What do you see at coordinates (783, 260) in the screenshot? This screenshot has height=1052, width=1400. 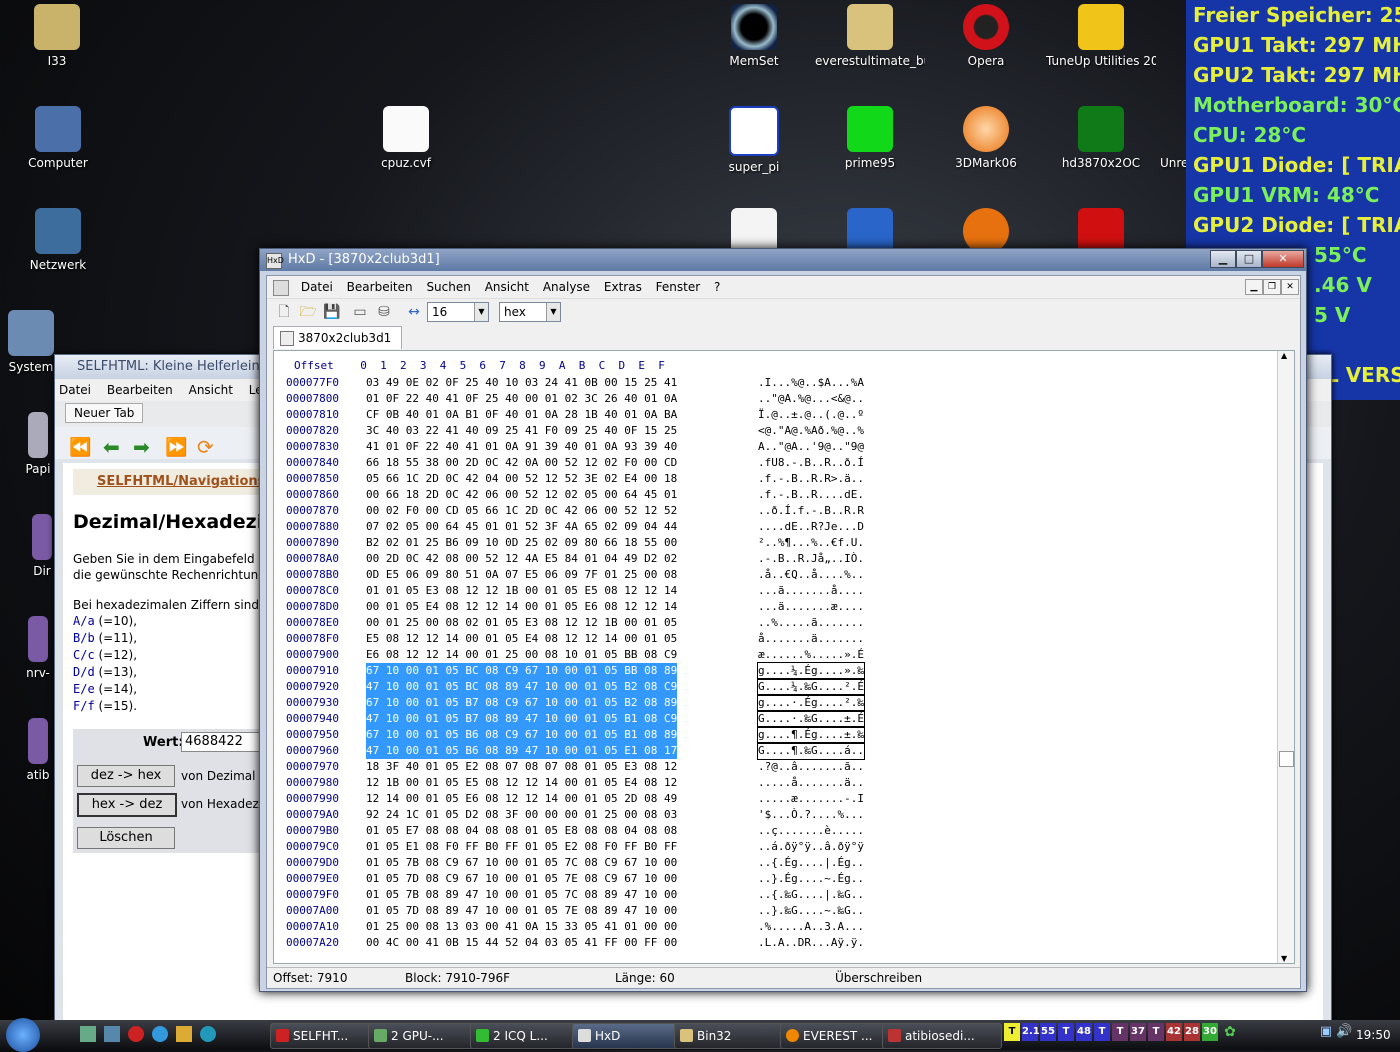 I see `hxd-titlebar: HxD HxD - [3870x2club3d1] ▁ □ ✕` at bounding box center [783, 260].